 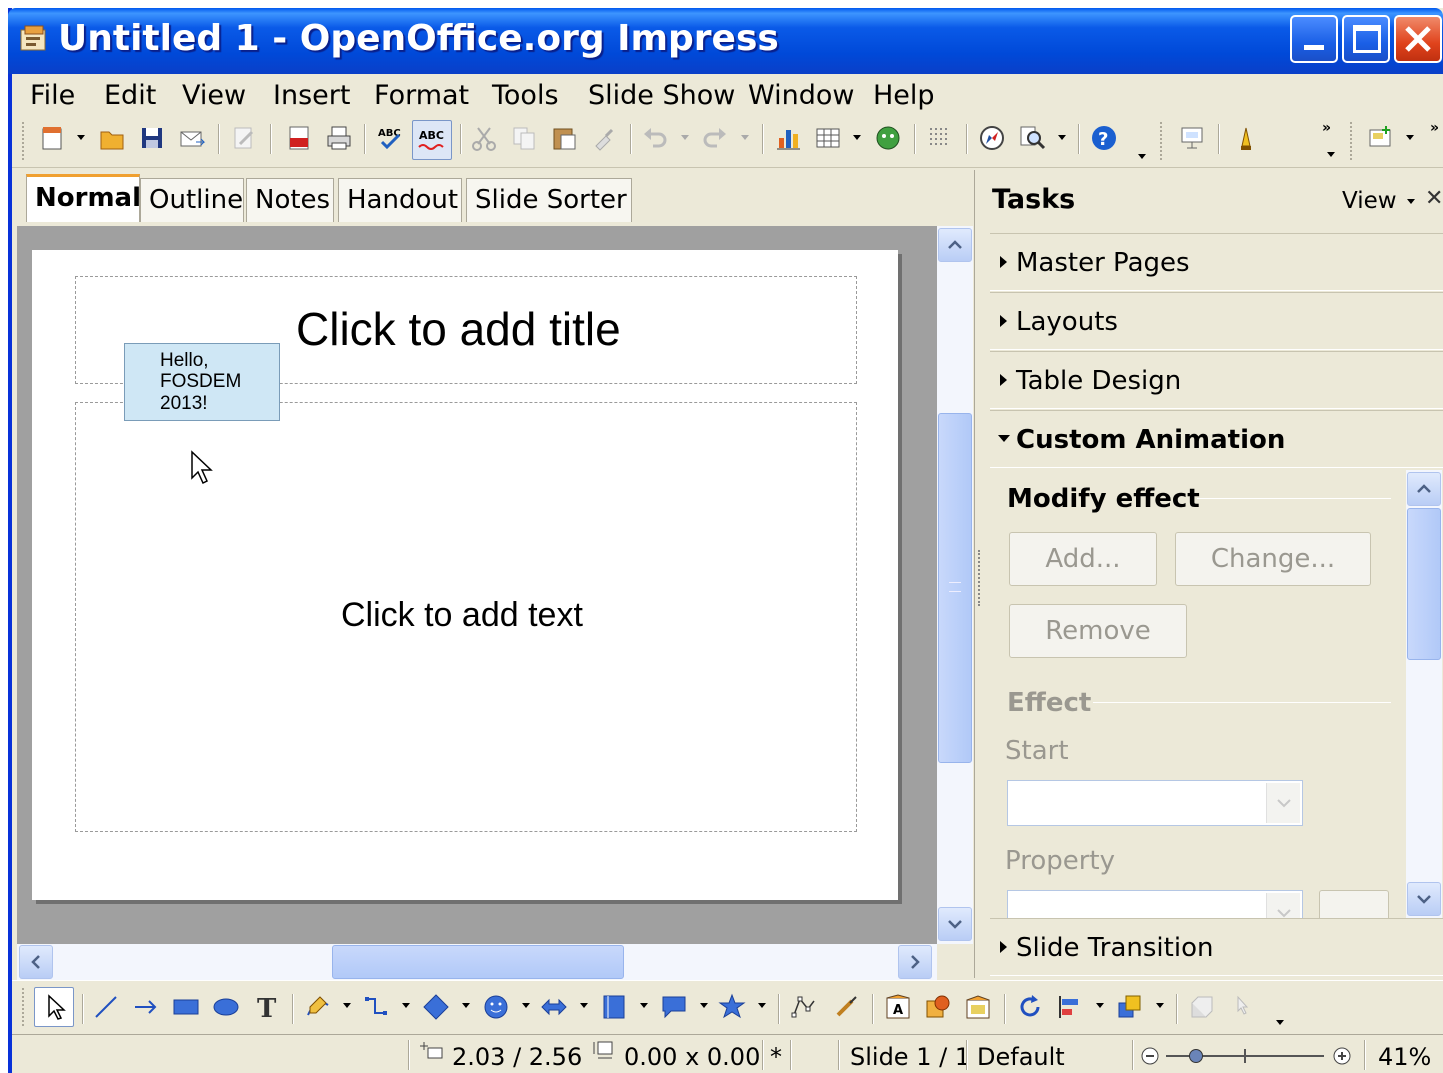 What do you see at coordinates (1283, 905) in the screenshot?
I see `chevron-down-icon` at bounding box center [1283, 905].